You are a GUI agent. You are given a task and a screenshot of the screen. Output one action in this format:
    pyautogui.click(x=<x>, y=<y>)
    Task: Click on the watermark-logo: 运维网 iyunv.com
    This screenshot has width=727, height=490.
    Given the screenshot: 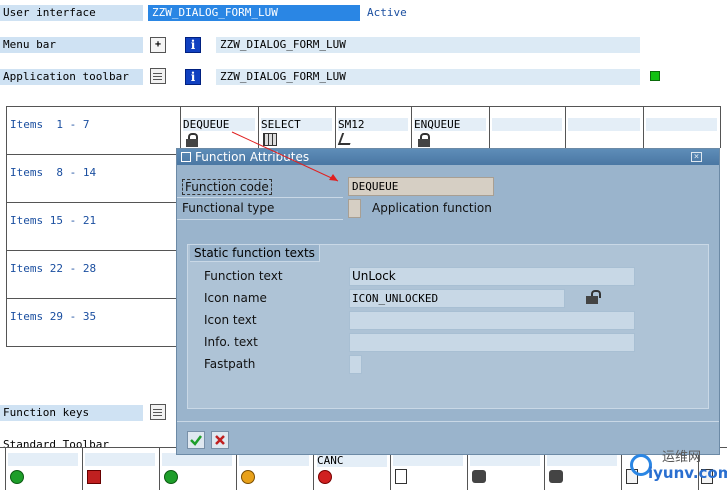 What is the action you would take?
    pyautogui.click(x=676, y=466)
    